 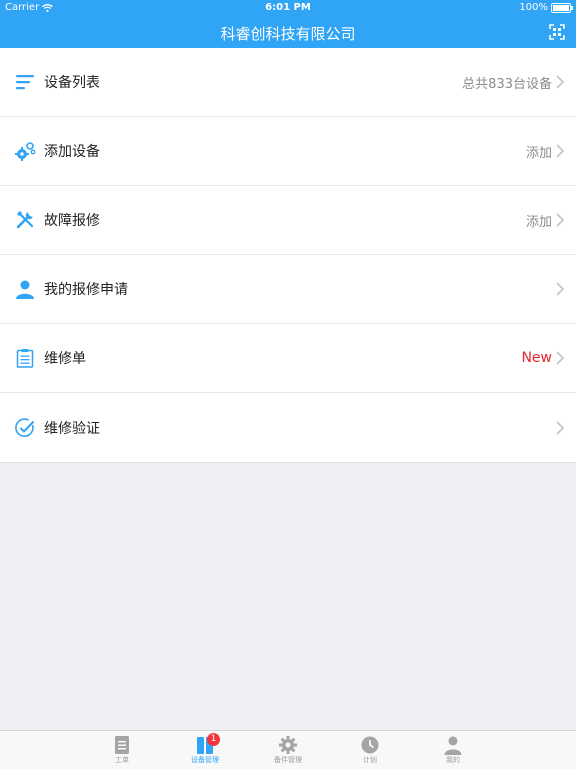 What do you see at coordinates (533, 7) in the screenshot?
I see `battery-percent: 100%` at bounding box center [533, 7].